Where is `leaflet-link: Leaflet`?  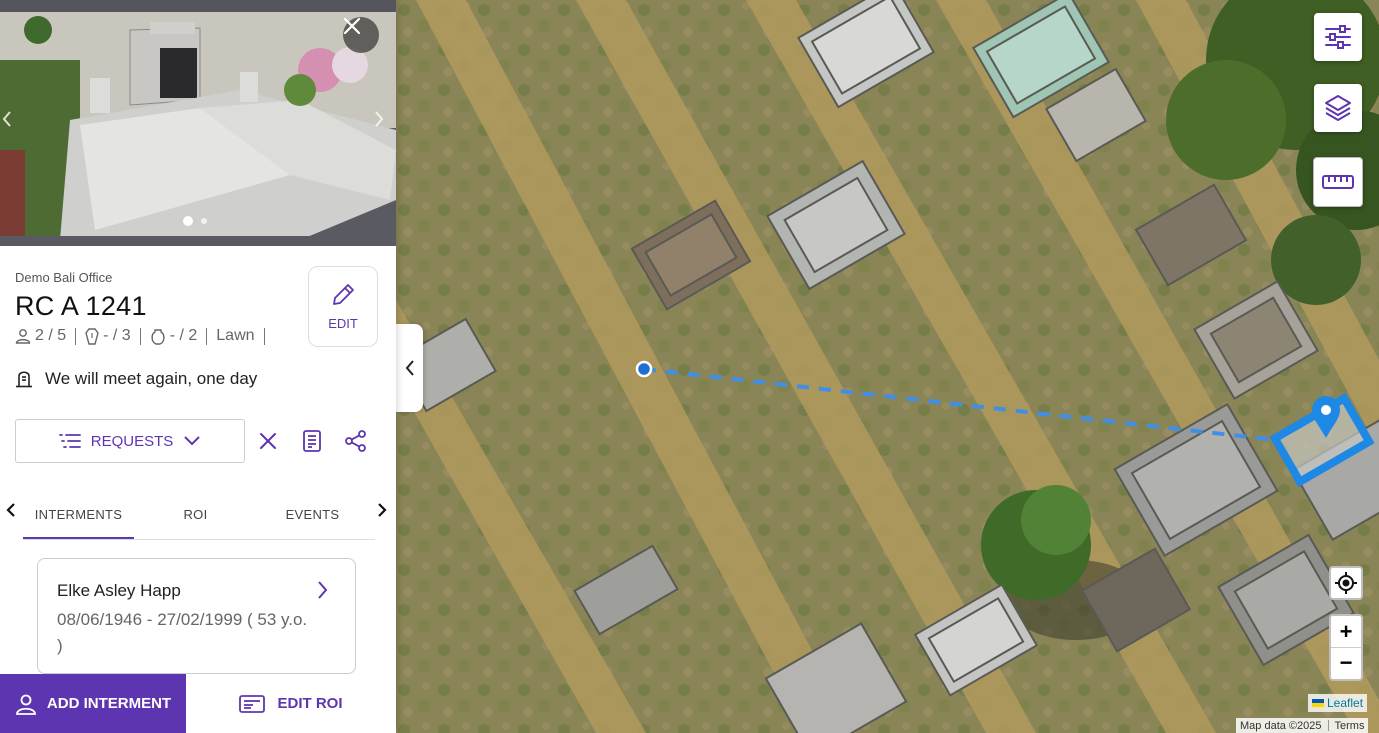
leaflet-link: Leaflet is located at coordinates (1345, 703).